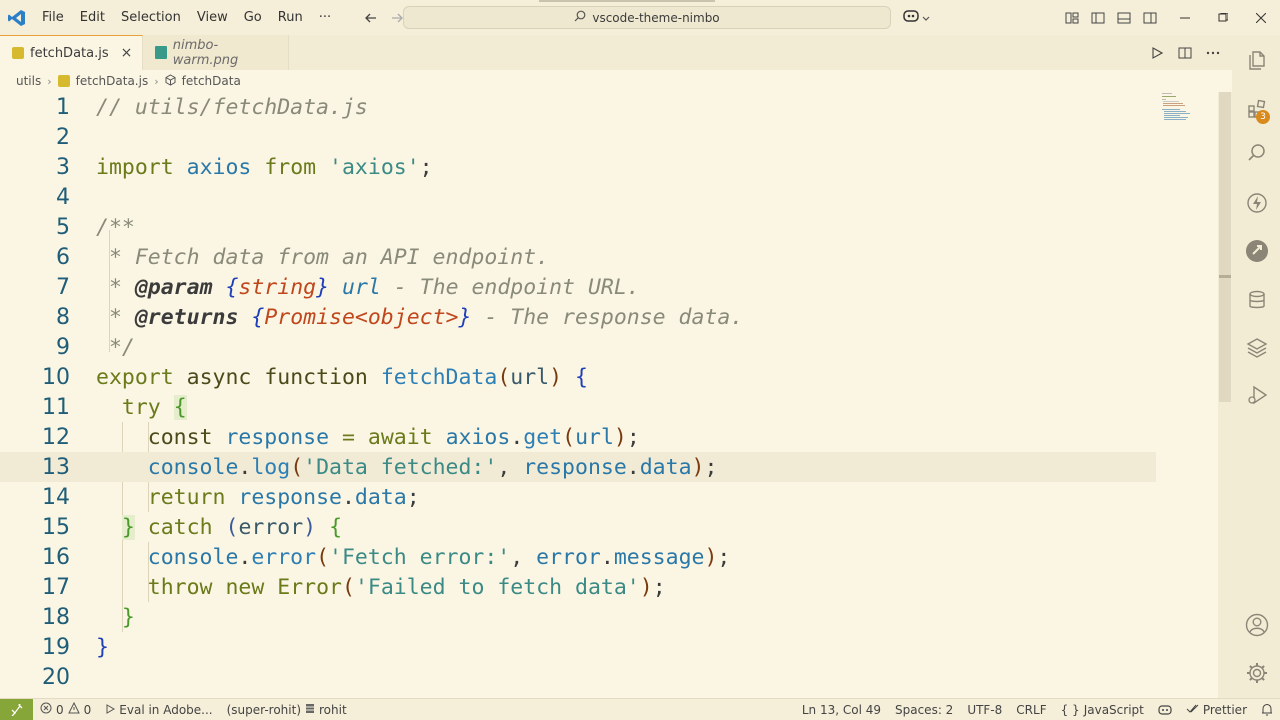 This screenshot has width=1280, height=720. What do you see at coordinates (63, 167) in the screenshot?
I see `line-number: 3` at bounding box center [63, 167].